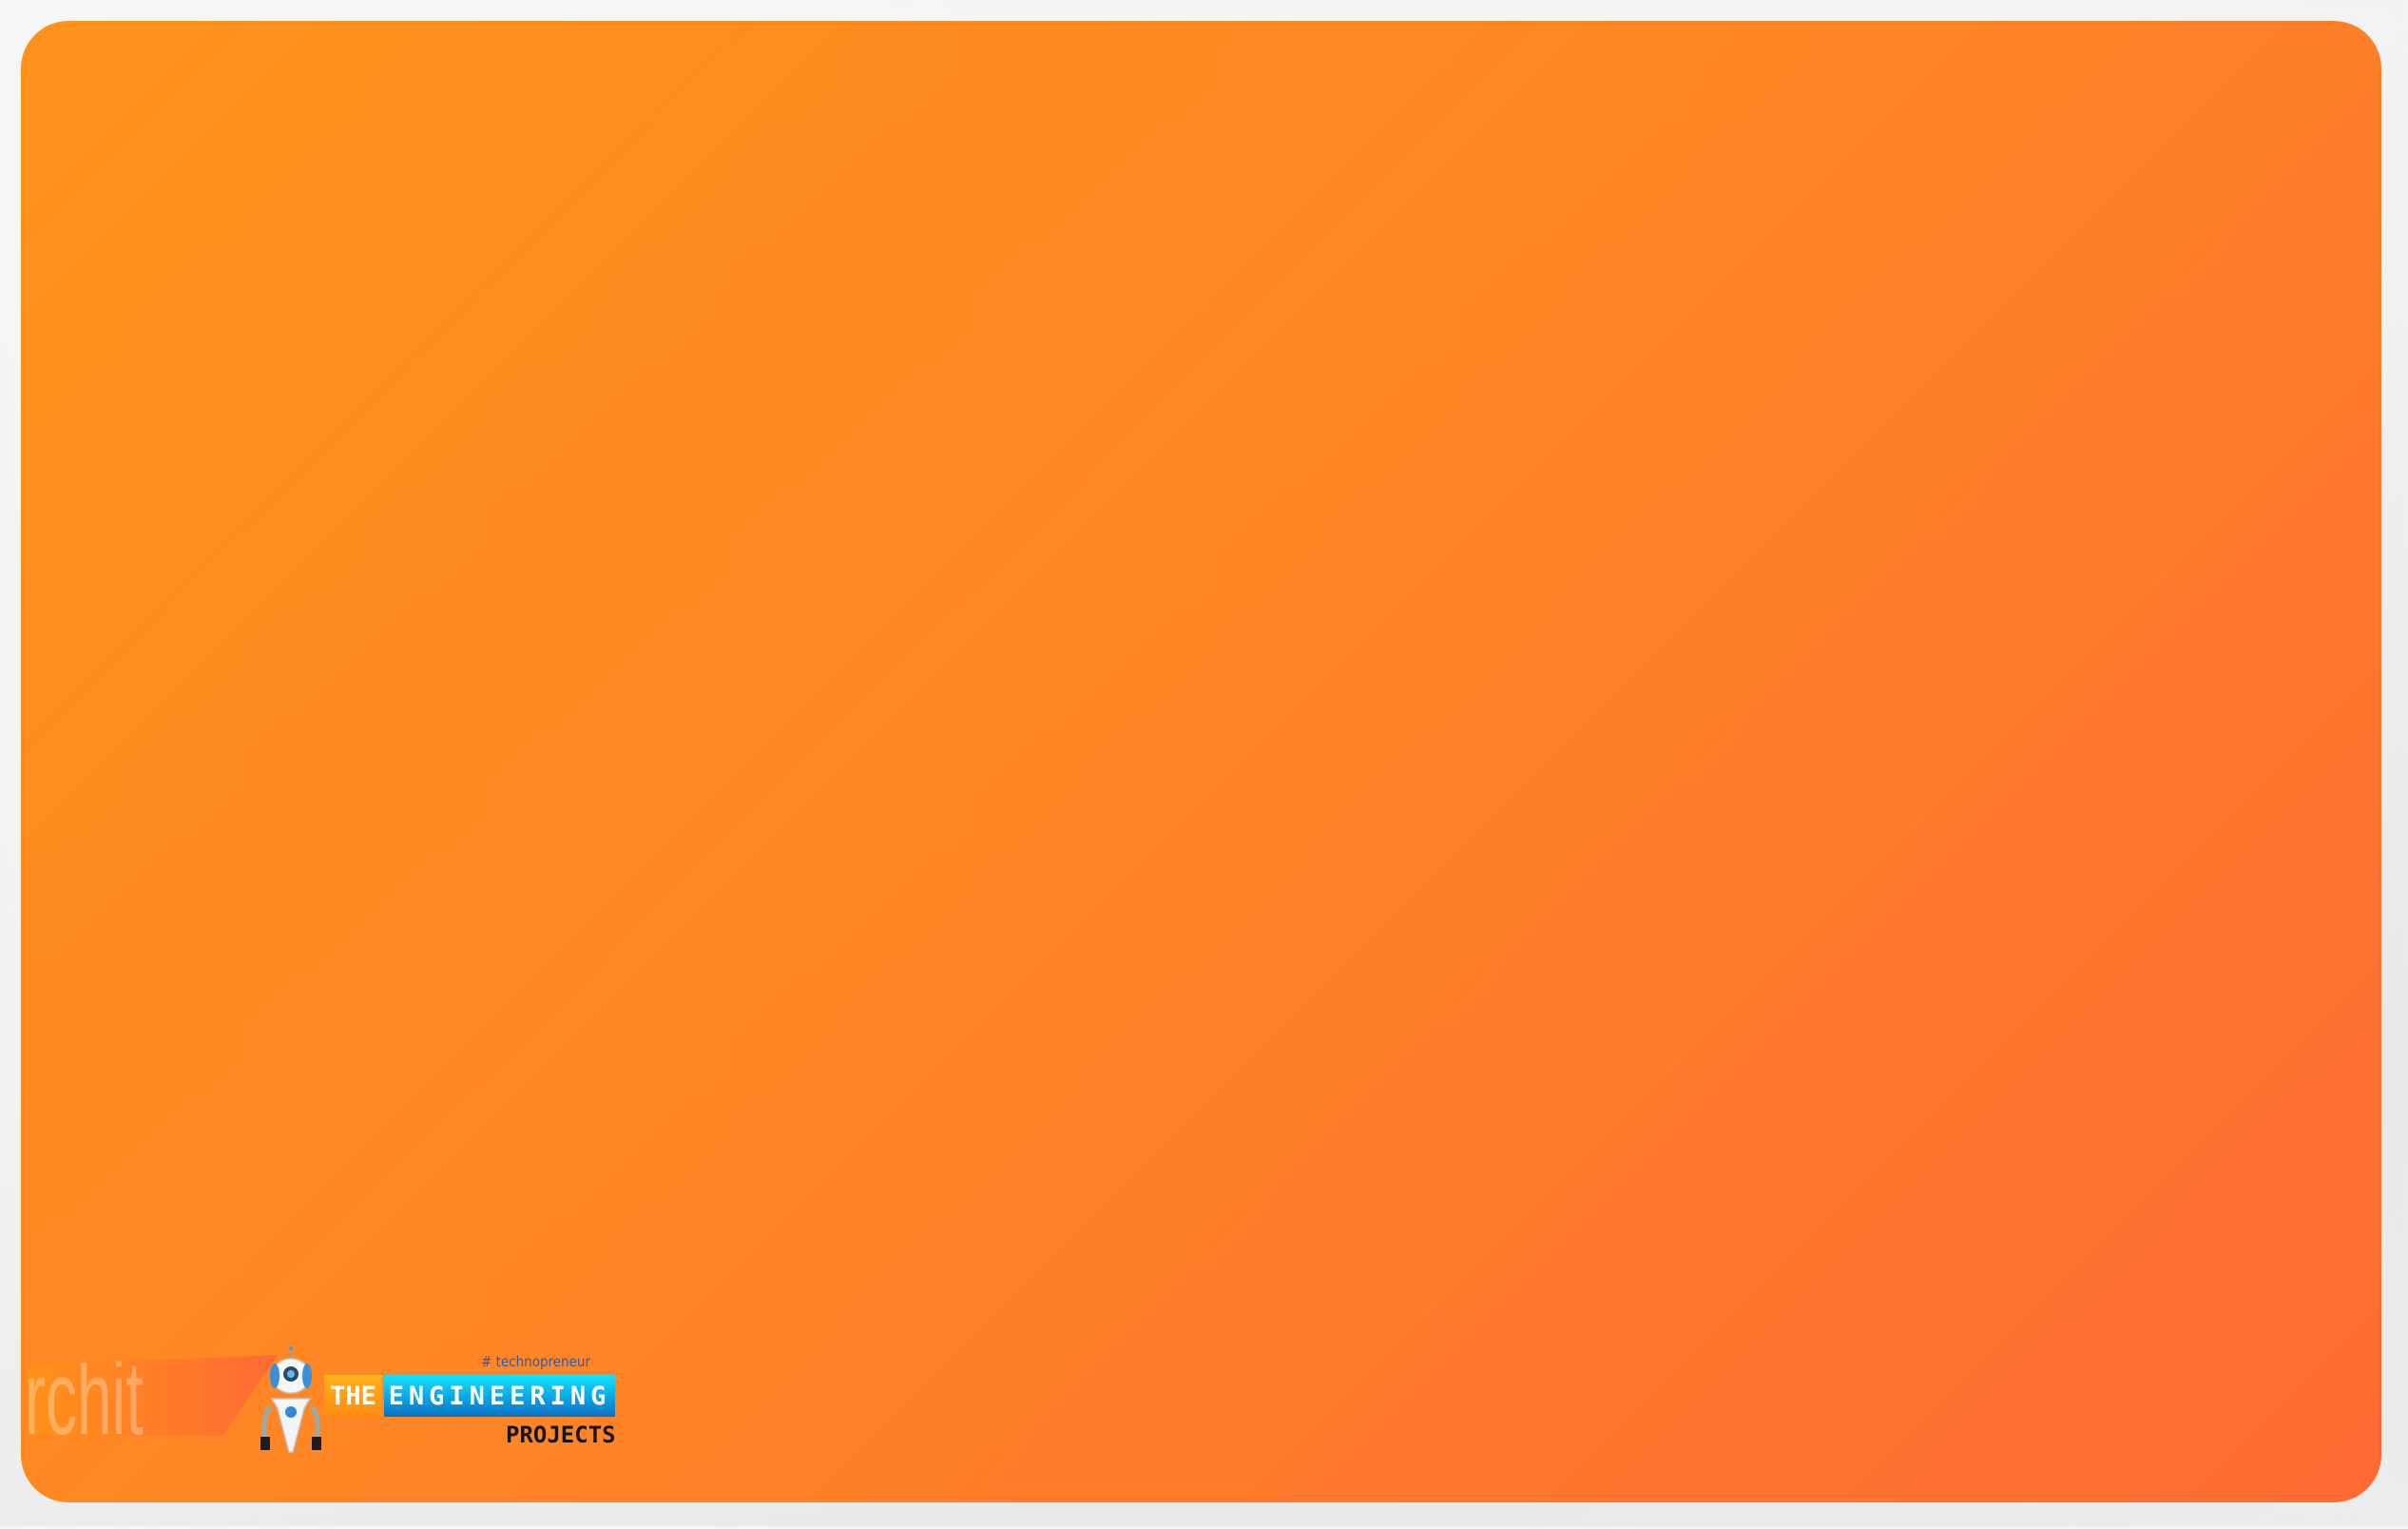 The height and width of the screenshot is (1529, 2408). What do you see at coordinates (561, 1435) in the screenshot?
I see `logo-word-projects: PROJECTS` at bounding box center [561, 1435].